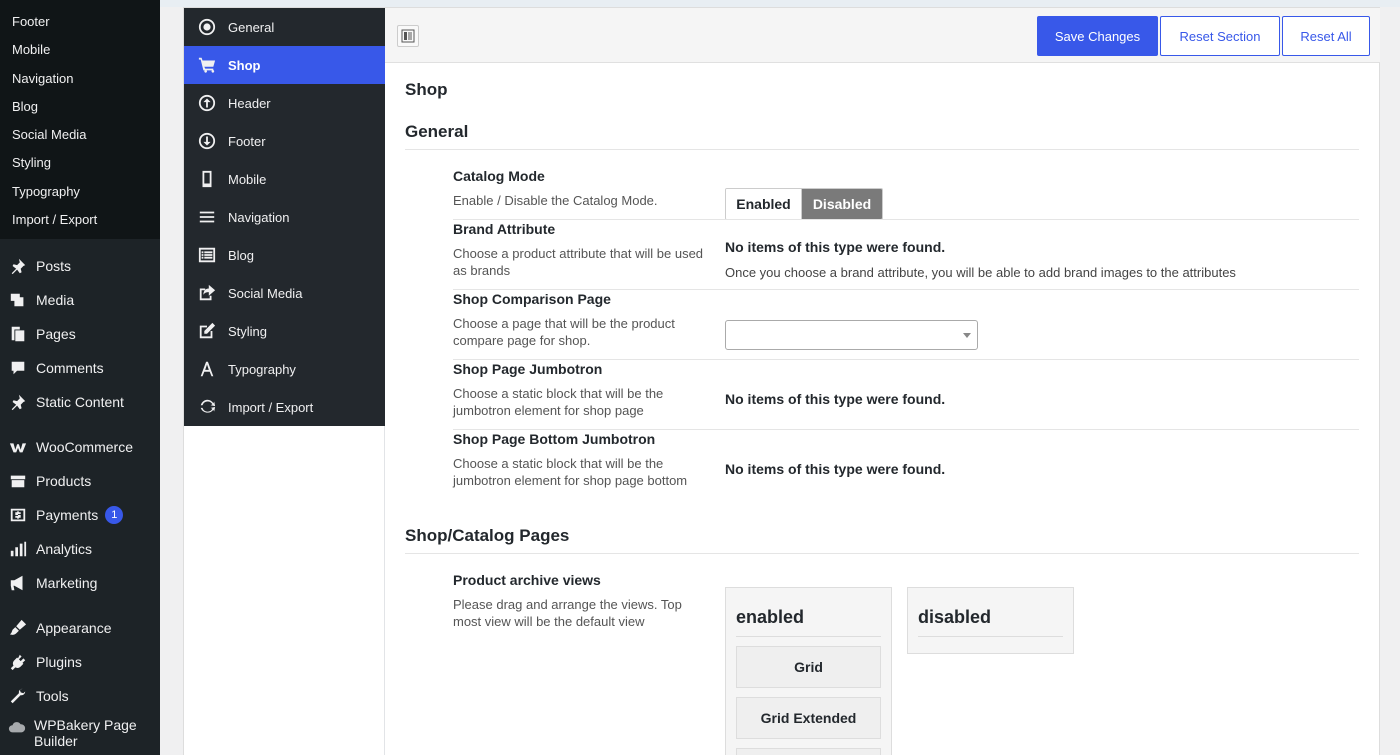 The image size is (1400, 755). I want to click on submenu-item-blog: Blog, so click(80, 107).